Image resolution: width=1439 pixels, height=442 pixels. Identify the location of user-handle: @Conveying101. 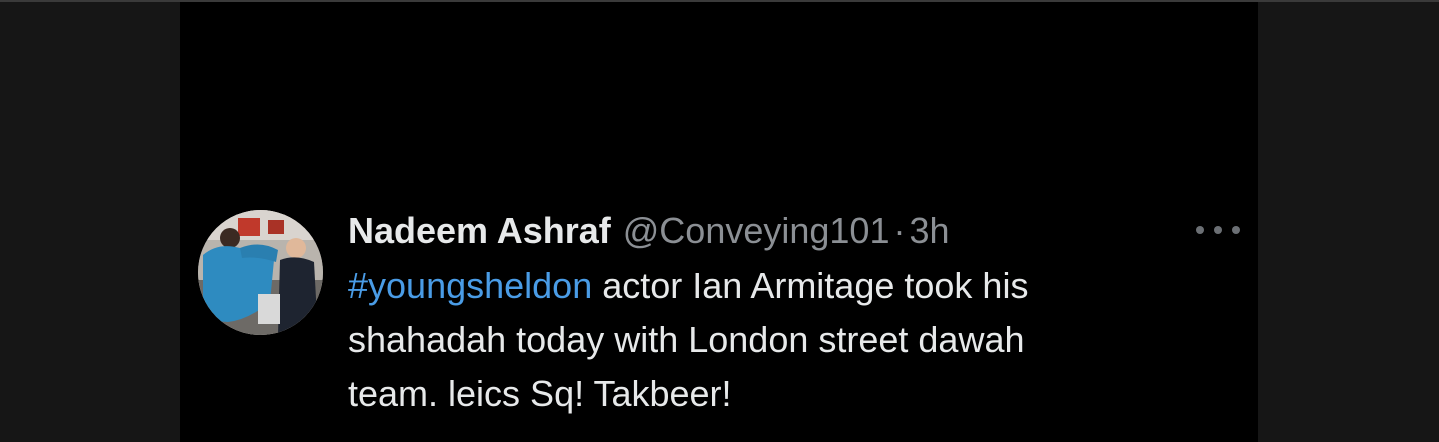
(756, 231).